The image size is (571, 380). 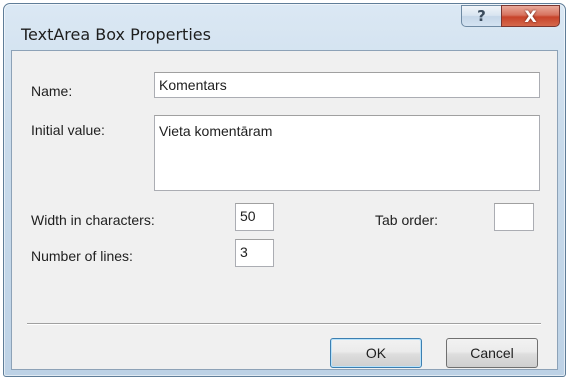 What do you see at coordinates (407, 220) in the screenshot?
I see `tab-order-label: Tab order:` at bounding box center [407, 220].